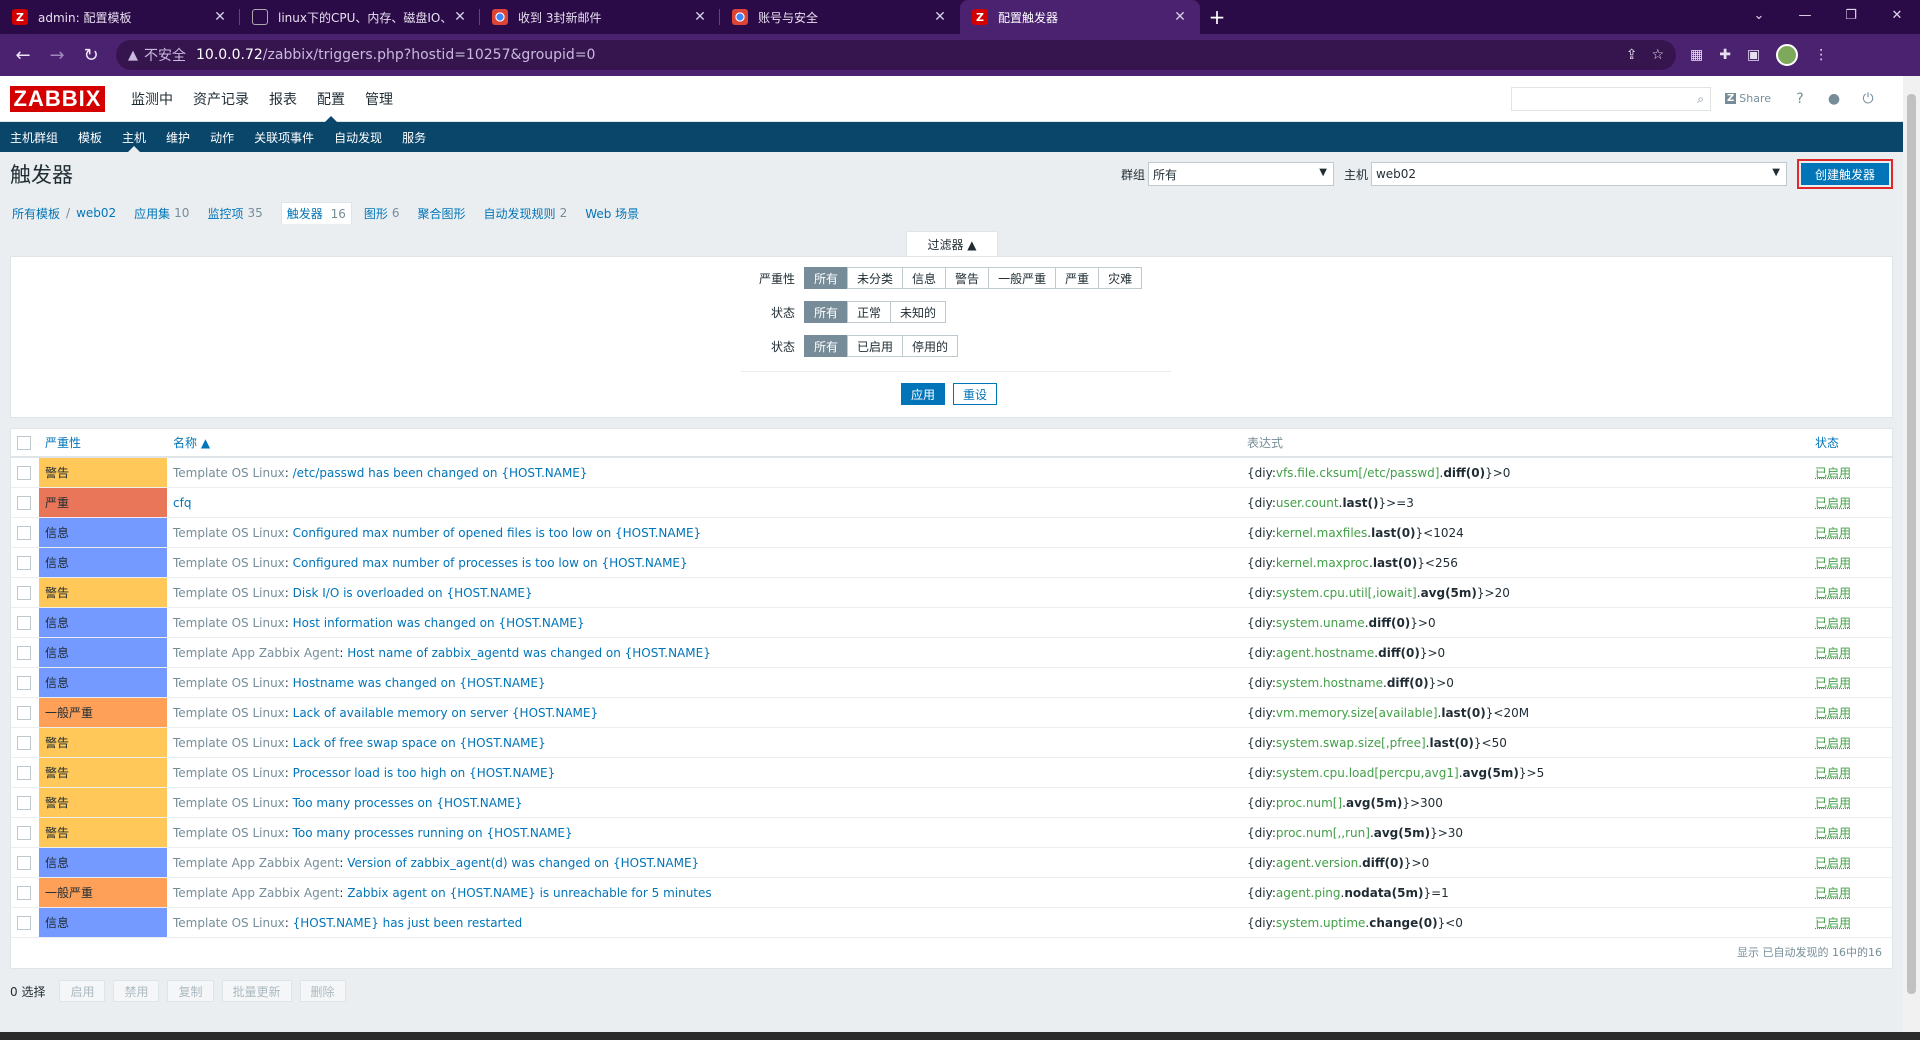 The height and width of the screenshot is (1040, 1920). I want to click on logout-icon: ⏻, so click(1868, 99).